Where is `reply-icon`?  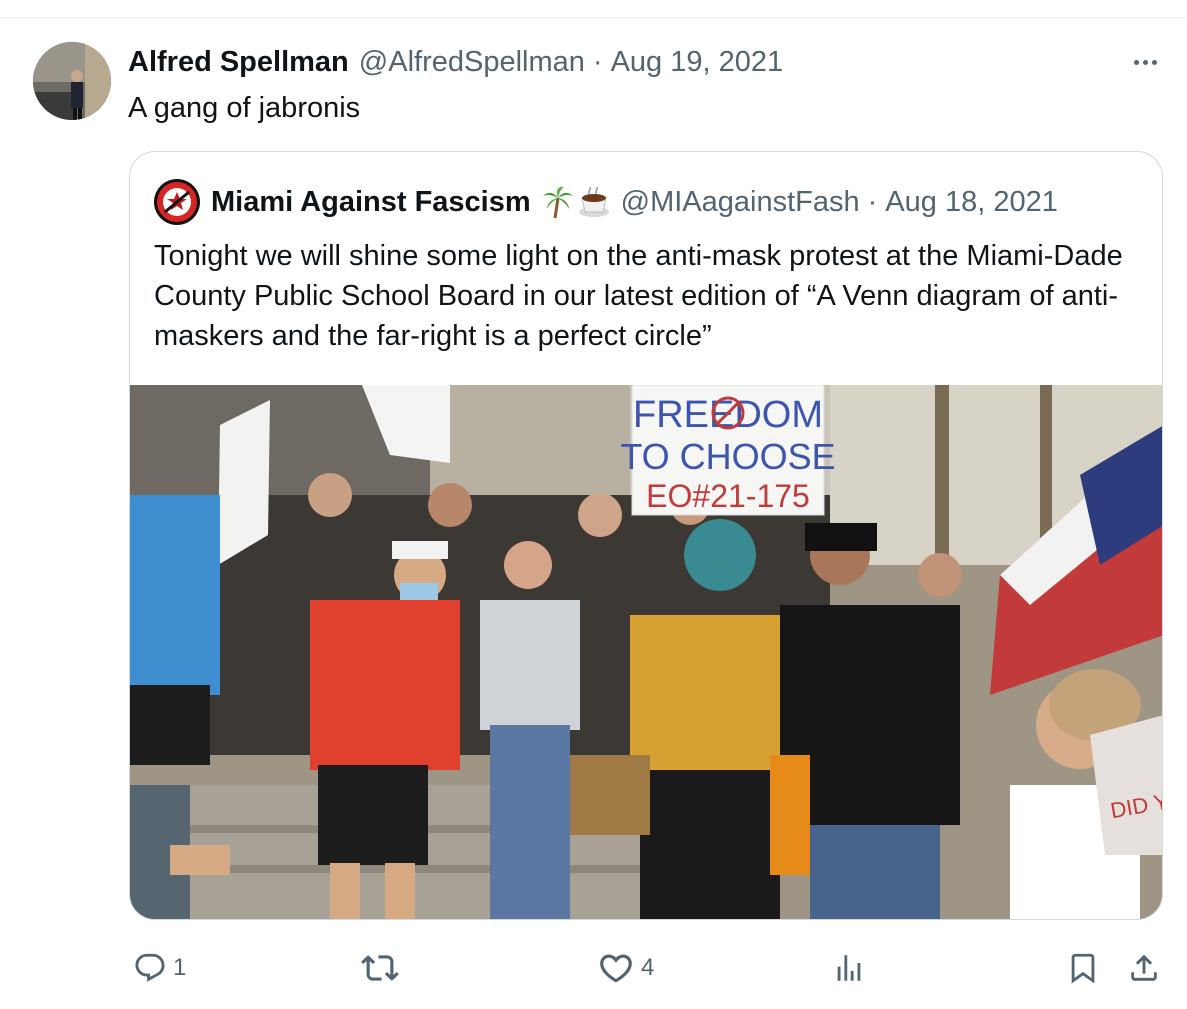 reply-icon is located at coordinates (150, 967).